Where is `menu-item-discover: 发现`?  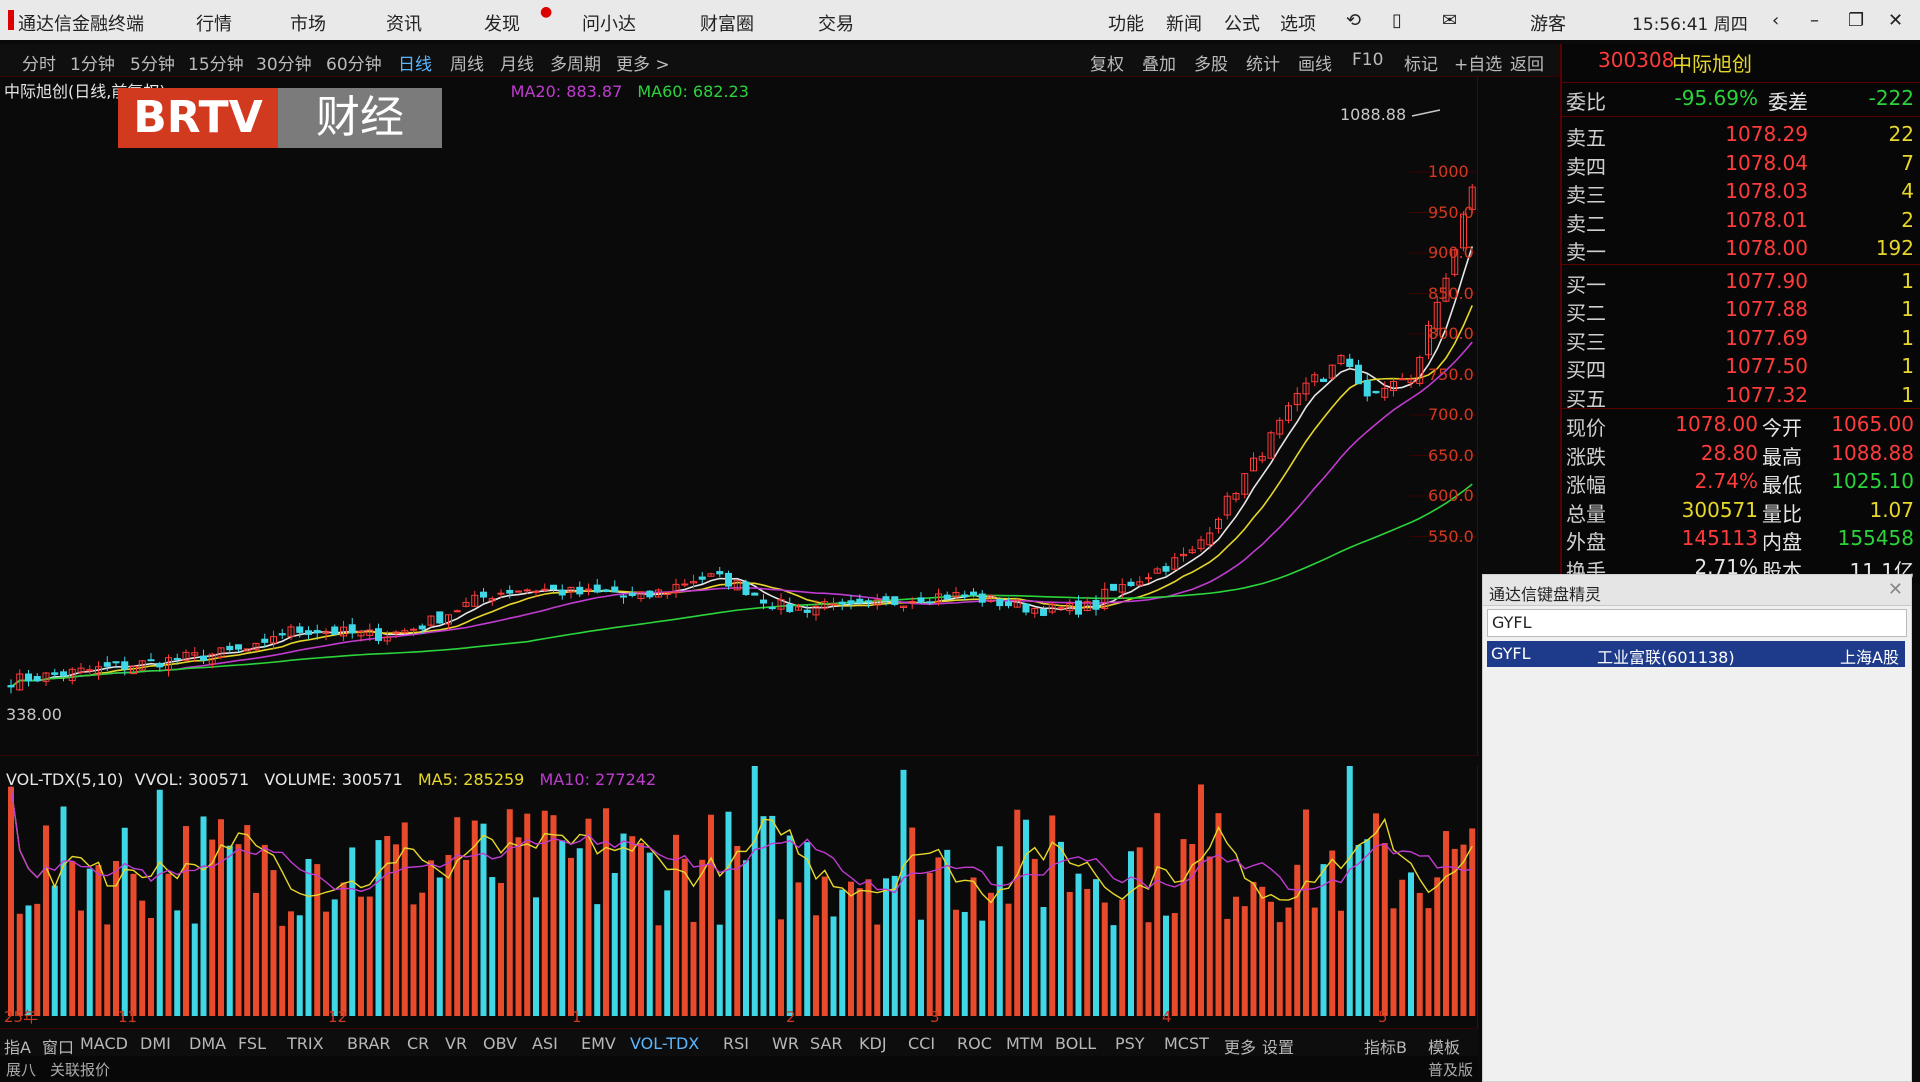
menu-item-discover: 发现 is located at coordinates (502, 23).